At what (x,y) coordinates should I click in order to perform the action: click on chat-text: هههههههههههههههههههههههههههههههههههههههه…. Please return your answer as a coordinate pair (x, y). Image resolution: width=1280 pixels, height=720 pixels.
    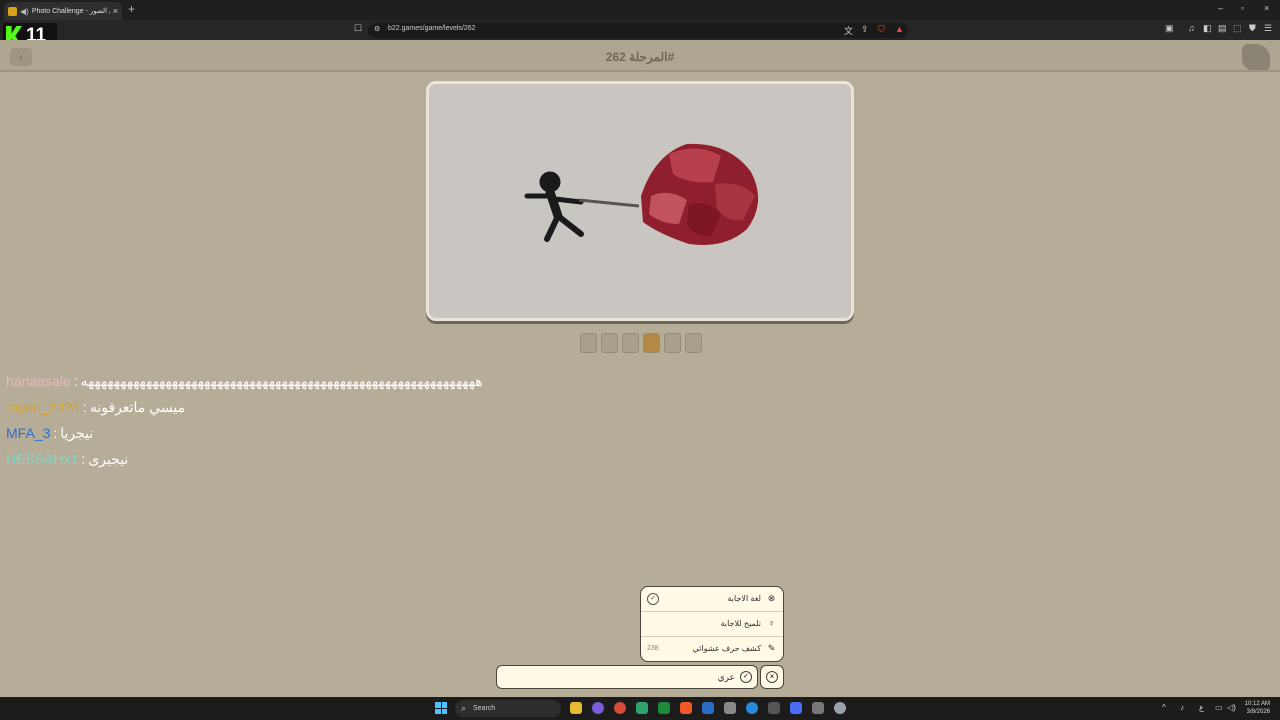
    Looking at the image, I should click on (281, 380).